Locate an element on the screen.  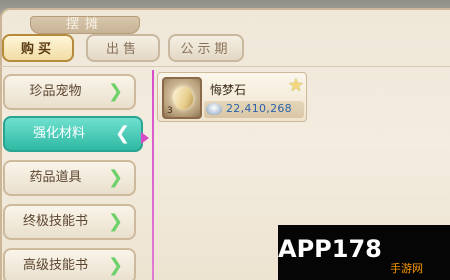
star-icon: ★ is located at coordinates (296, 86).